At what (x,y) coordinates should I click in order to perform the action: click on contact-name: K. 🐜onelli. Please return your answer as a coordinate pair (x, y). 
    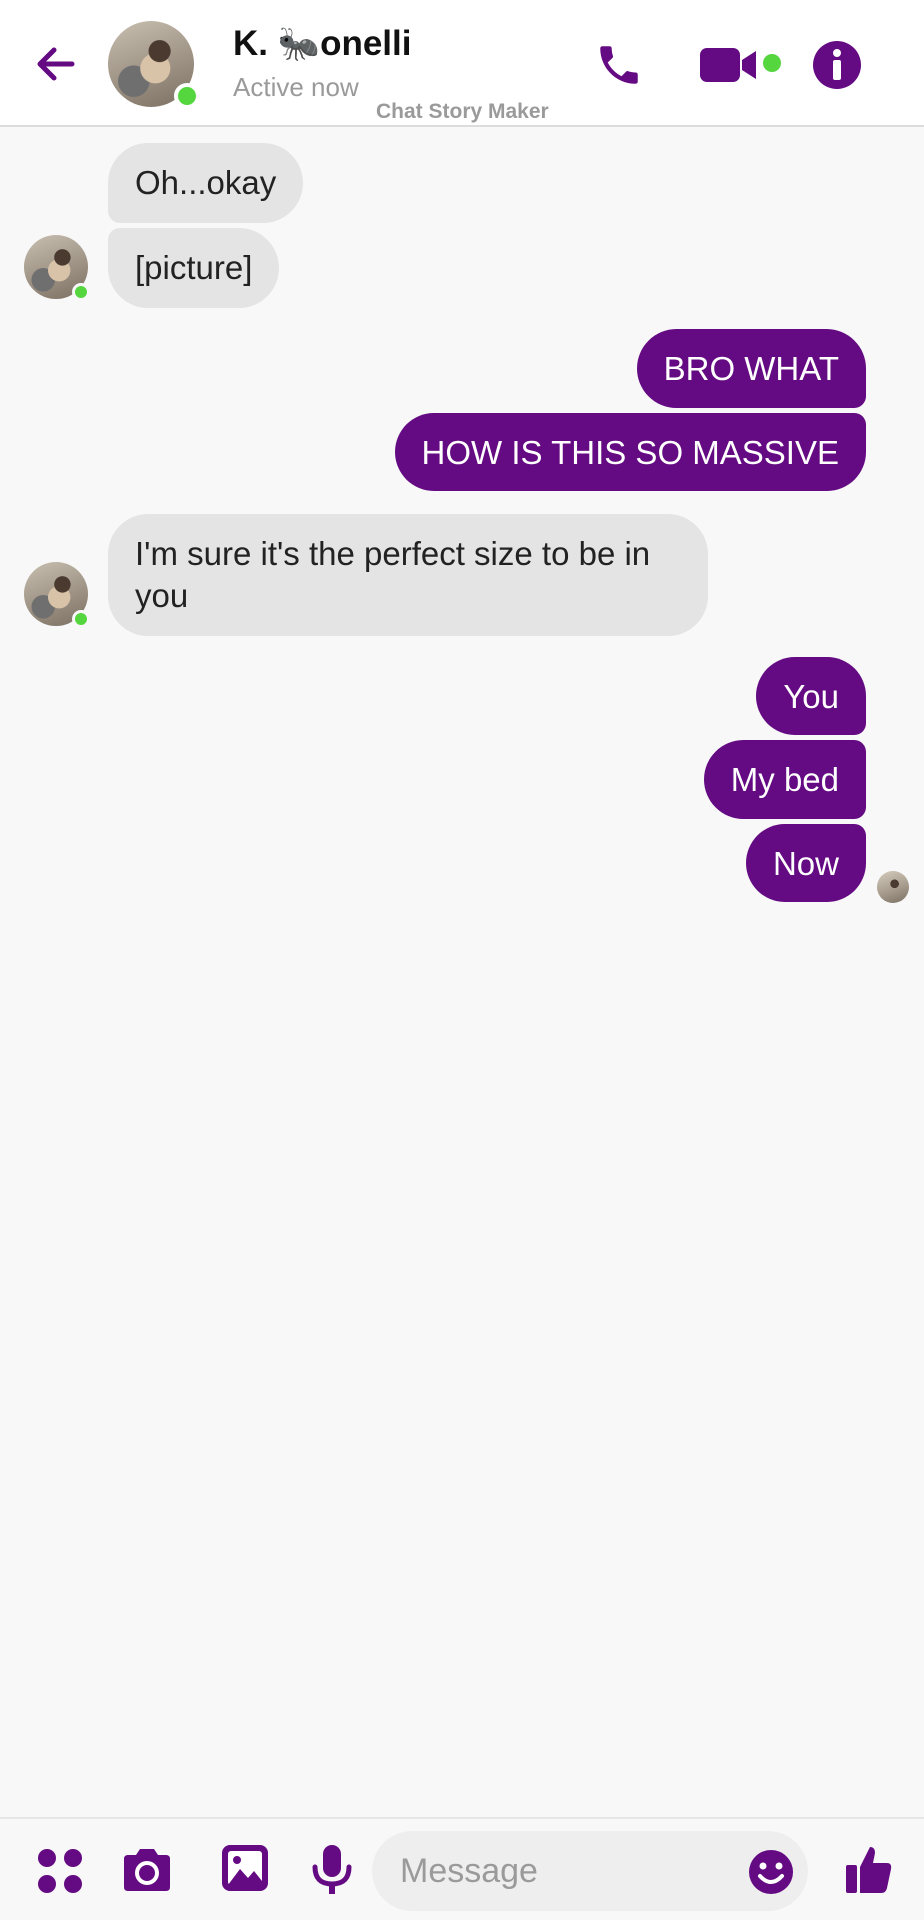
    Looking at the image, I should click on (322, 44).